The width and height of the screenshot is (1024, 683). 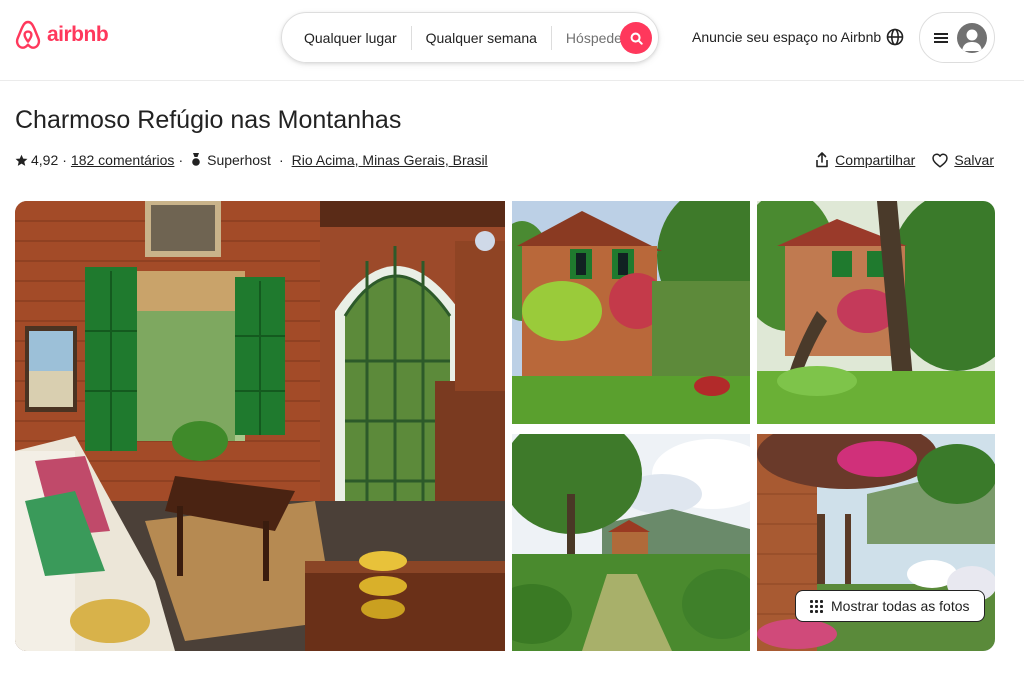 I want to click on superhost-medal-icon, so click(x=196, y=159).